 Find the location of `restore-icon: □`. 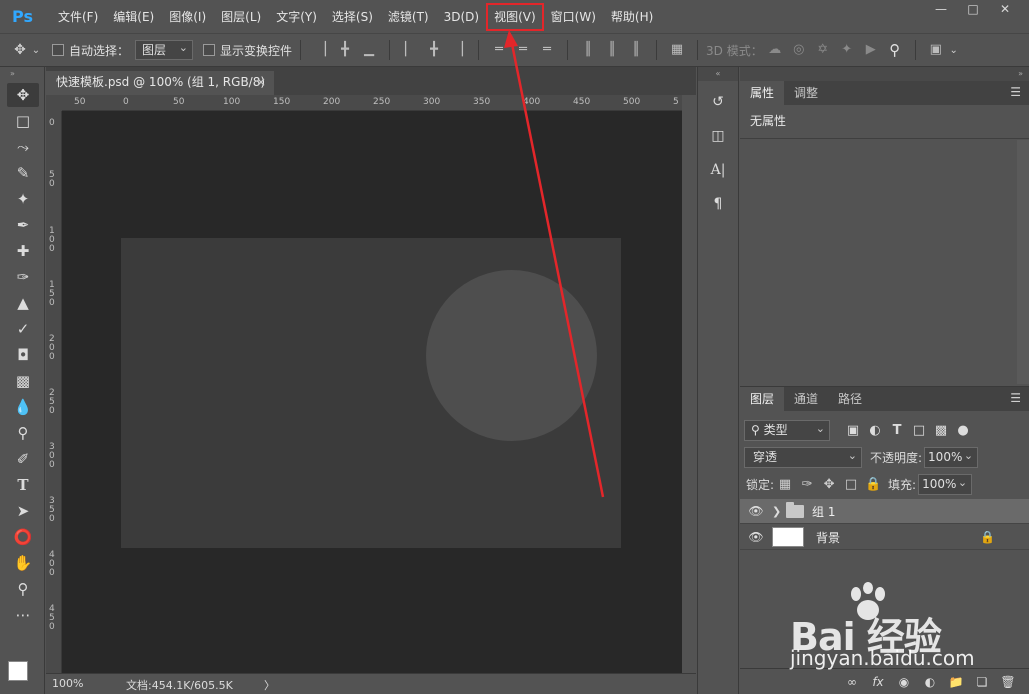

restore-icon: □ is located at coordinates (973, 9).